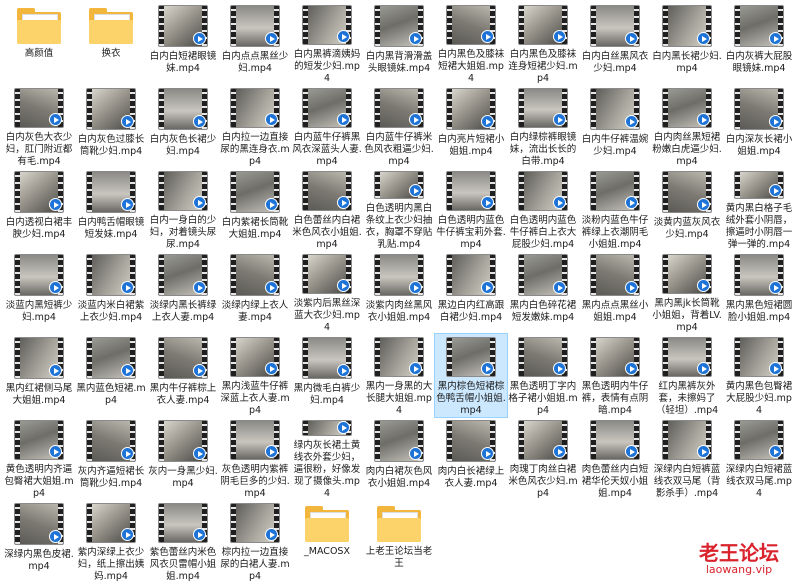 The height and width of the screenshot is (583, 800). I want to click on video-file-item: 白内透视白裙丰腴少妇.mp4, so click(39, 209).